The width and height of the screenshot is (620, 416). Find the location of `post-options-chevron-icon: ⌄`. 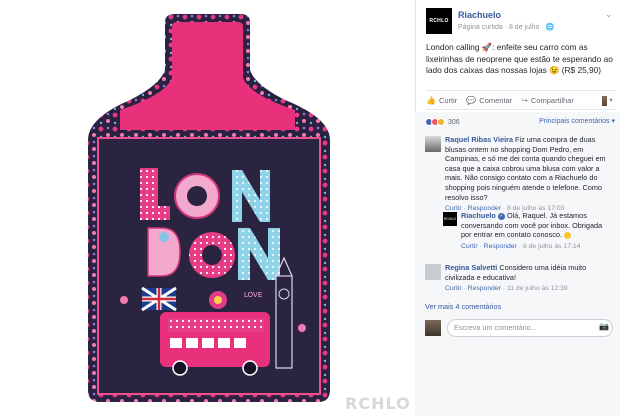

post-options-chevron-icon: ⌄ is located at coordinates (609, 14).